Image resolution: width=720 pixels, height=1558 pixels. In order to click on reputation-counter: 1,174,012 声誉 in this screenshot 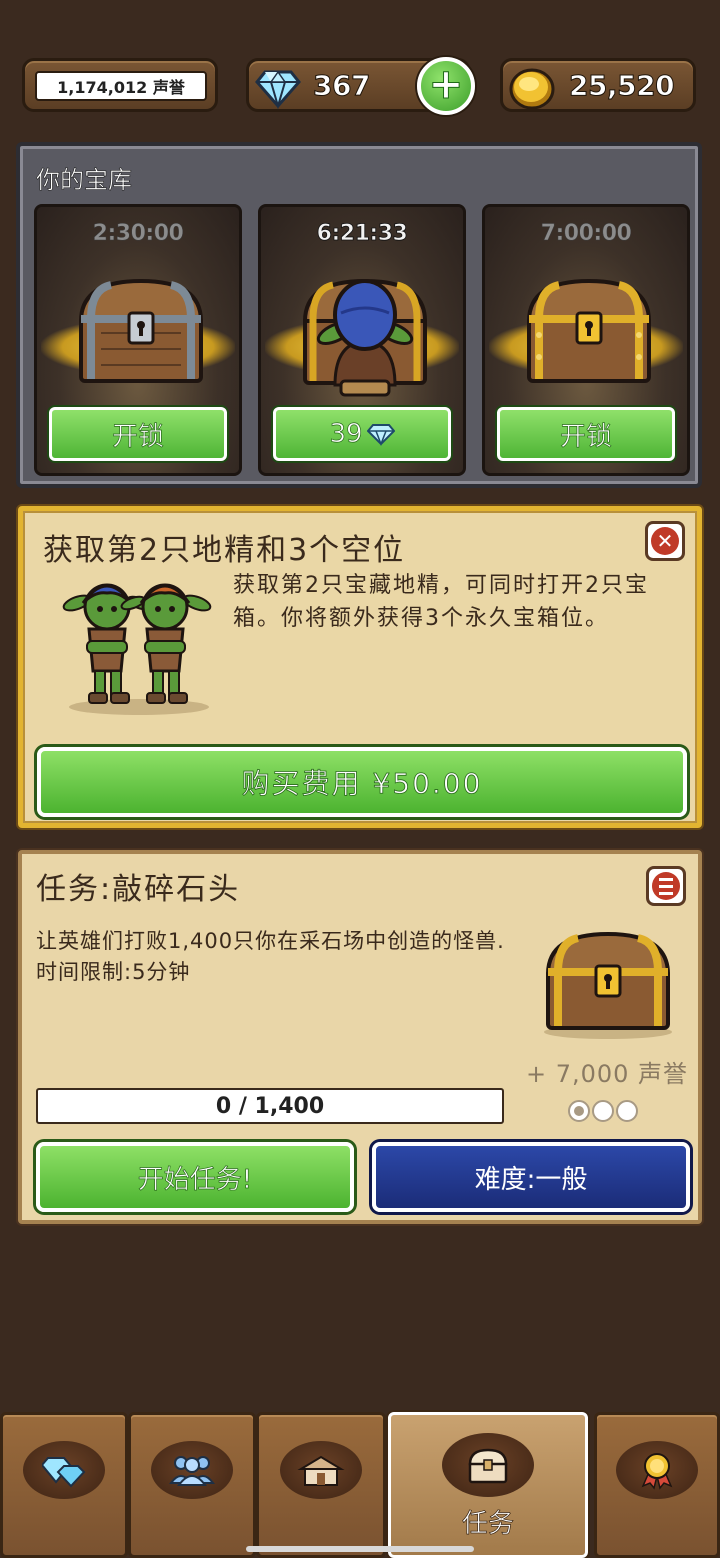, I will do `click(120, 85)`.